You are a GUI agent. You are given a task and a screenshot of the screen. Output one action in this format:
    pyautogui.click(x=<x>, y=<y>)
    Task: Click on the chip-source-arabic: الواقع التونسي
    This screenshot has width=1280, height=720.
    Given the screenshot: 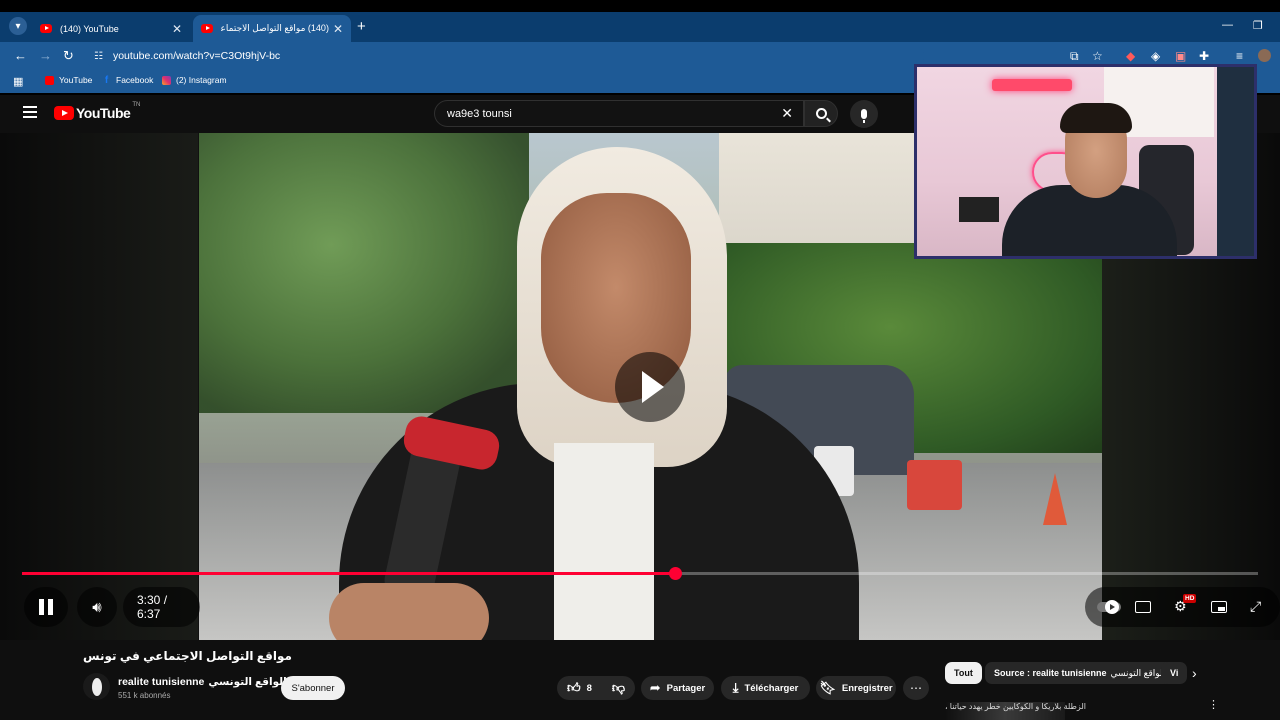 What is the action you would take?
    pyautogui.click(x=1138, y=672)
    